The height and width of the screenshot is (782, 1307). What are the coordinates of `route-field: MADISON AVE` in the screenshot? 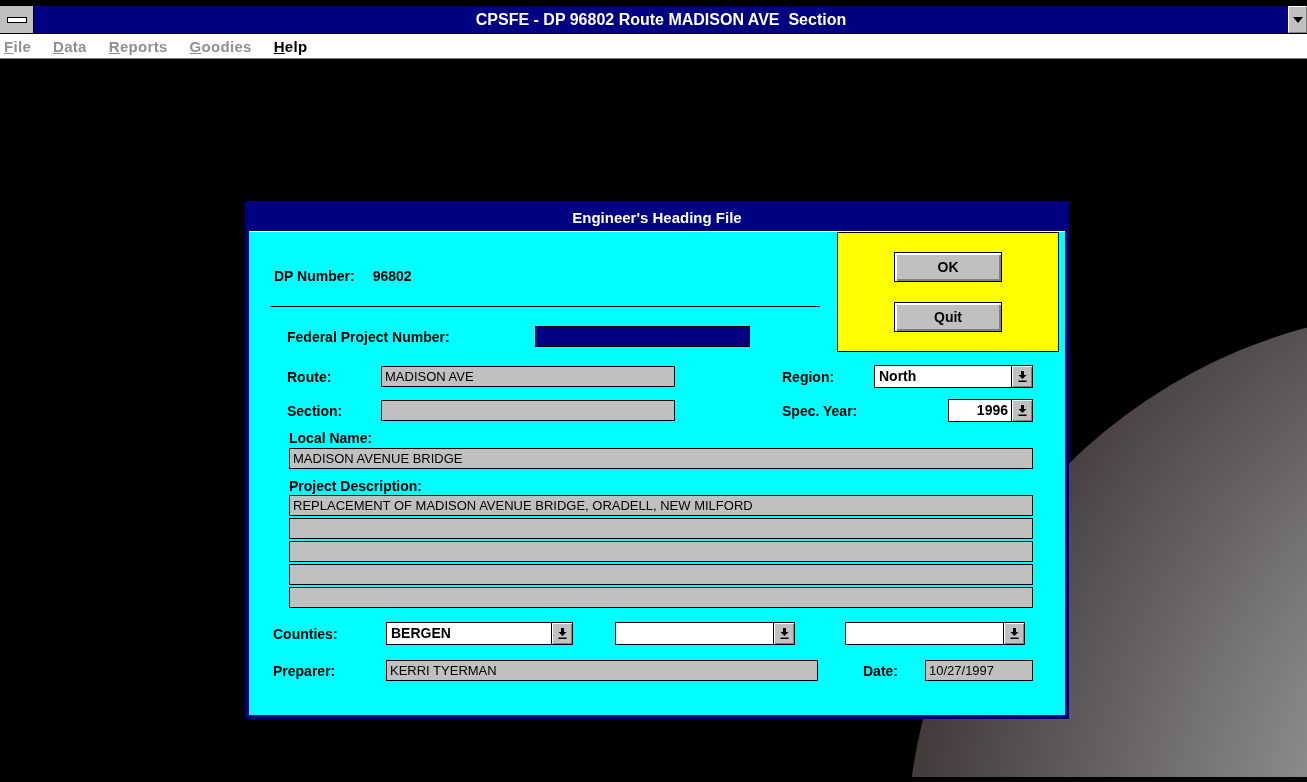 It's located at (528, 376).